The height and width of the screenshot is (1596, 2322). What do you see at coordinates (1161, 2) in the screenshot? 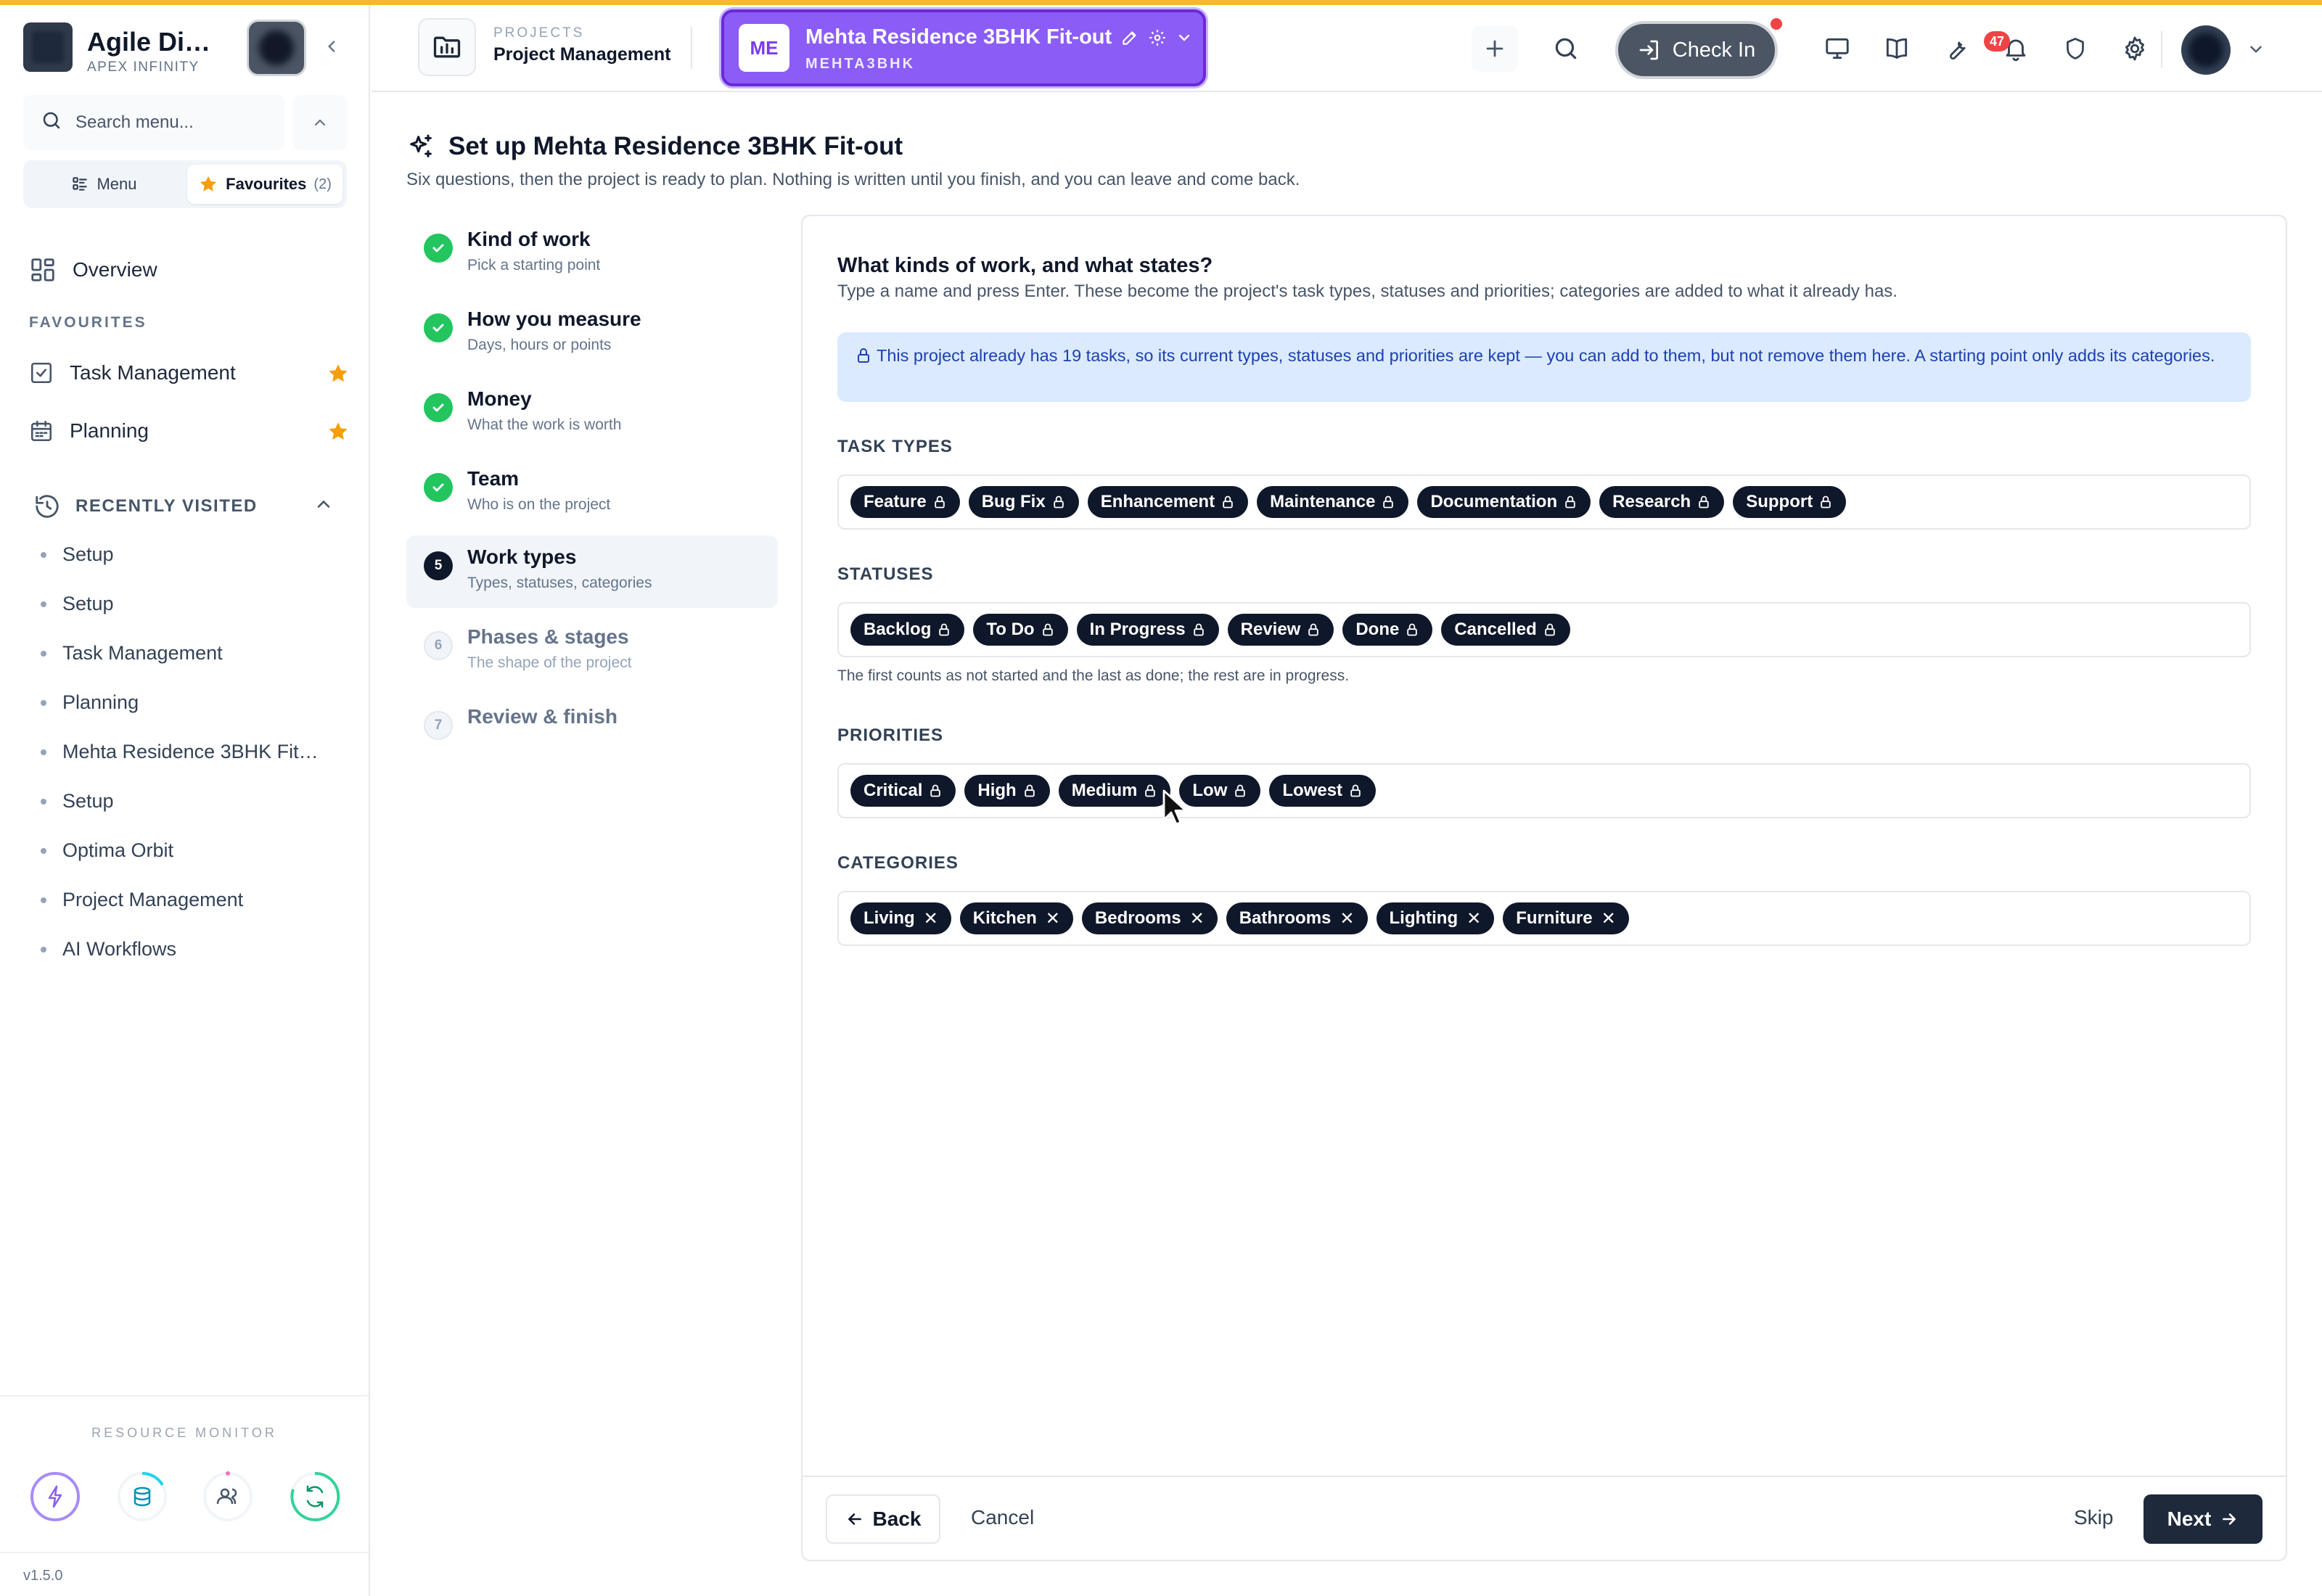
I see `top-accent-line` at bounding box center [1161, 2].